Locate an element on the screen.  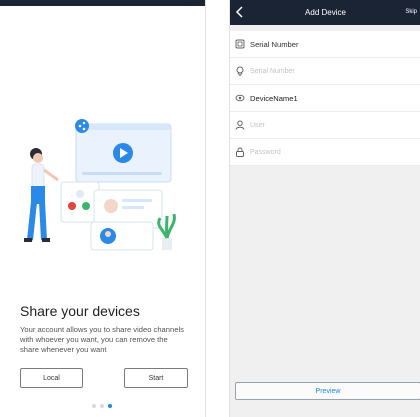
password-row: Password is located at coordinates (325, 152).